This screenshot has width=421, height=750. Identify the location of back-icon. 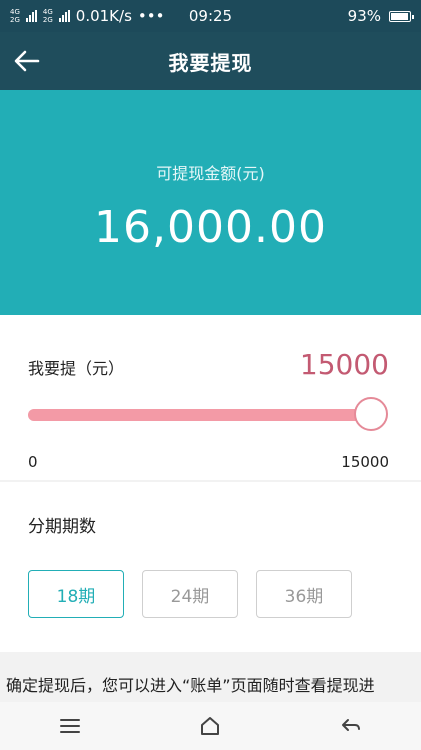
(350, 725).